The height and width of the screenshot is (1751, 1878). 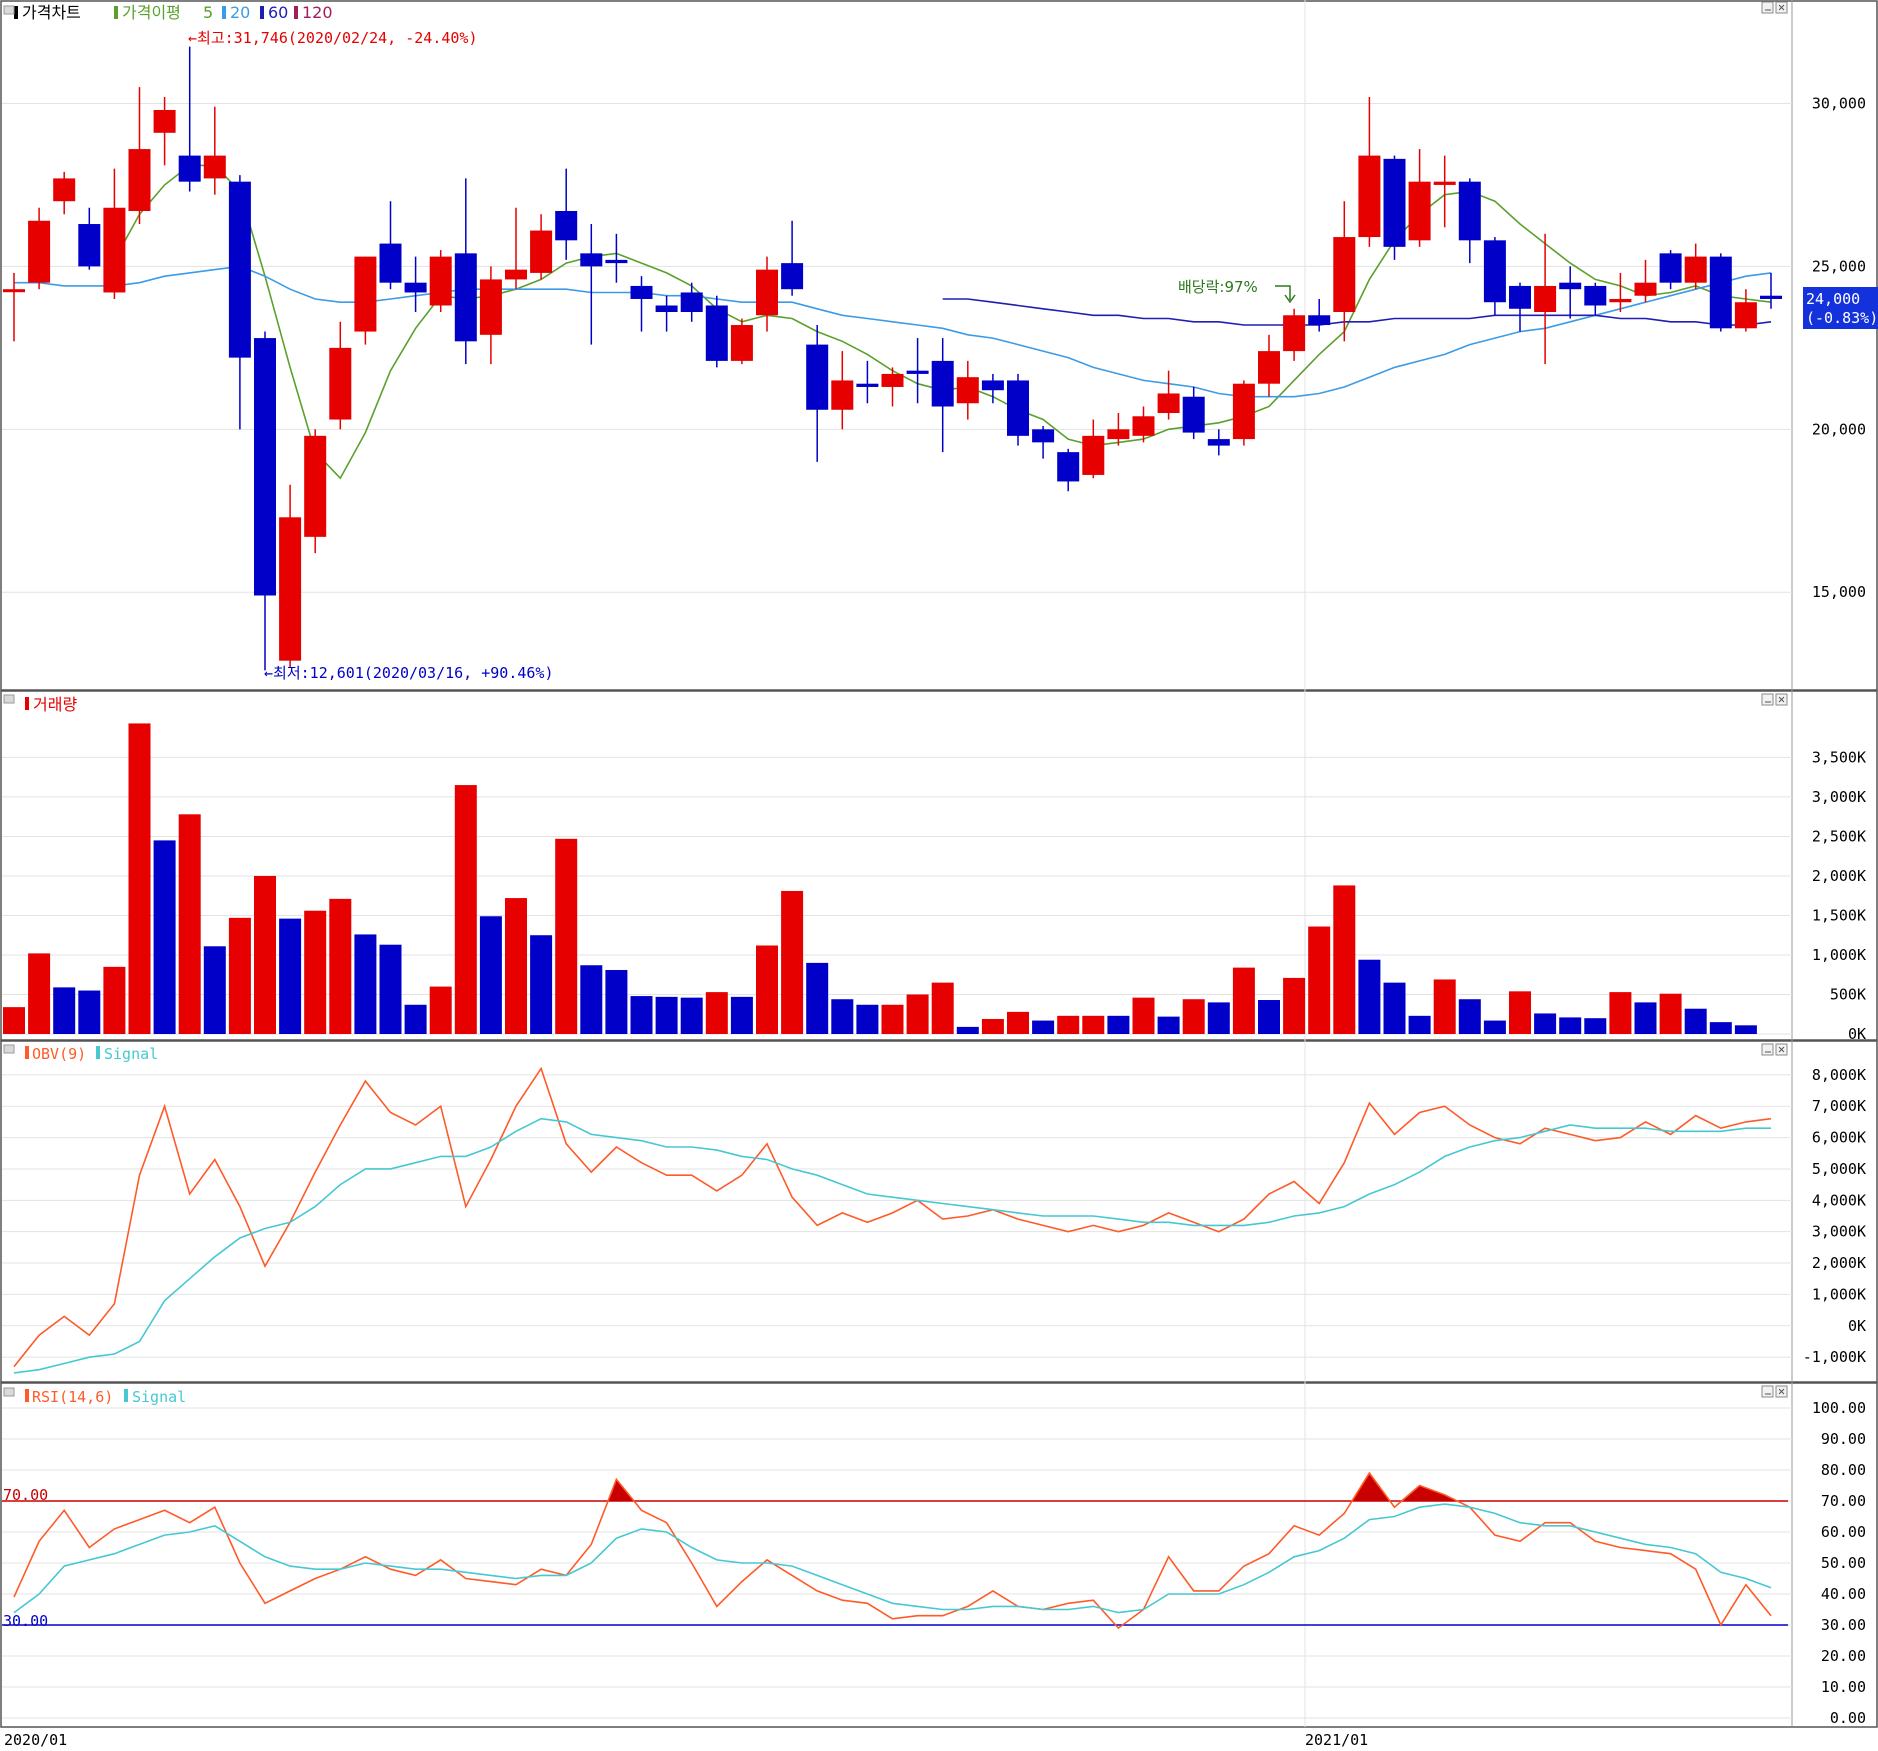 I want to click on x-axis-label-2021: 2021/01, so click(x=1336, y=1740).